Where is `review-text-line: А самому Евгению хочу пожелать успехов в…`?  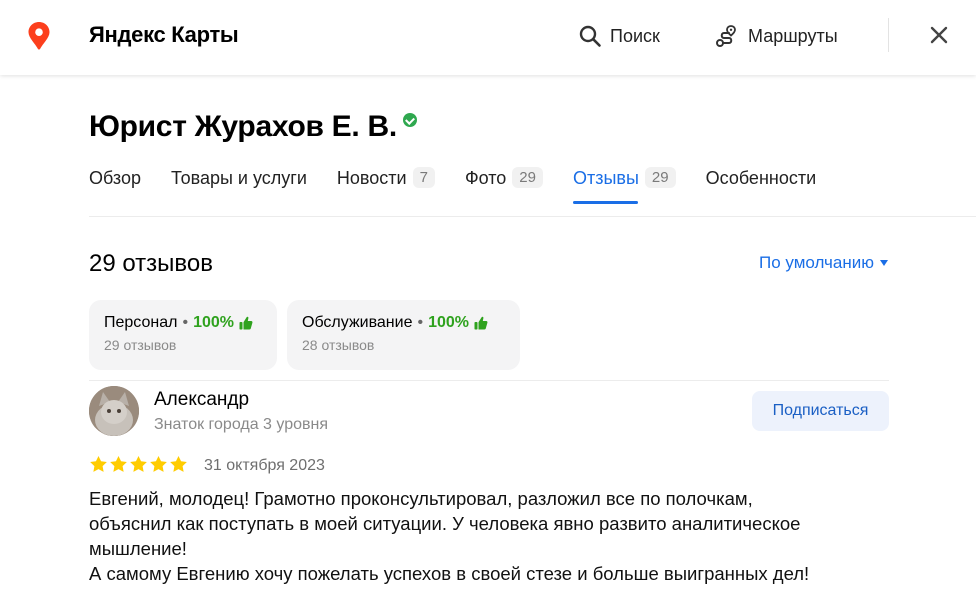 review-text-line: А самому Евгению хочу пожелать успехов в… is located at coordinates (449, 573).